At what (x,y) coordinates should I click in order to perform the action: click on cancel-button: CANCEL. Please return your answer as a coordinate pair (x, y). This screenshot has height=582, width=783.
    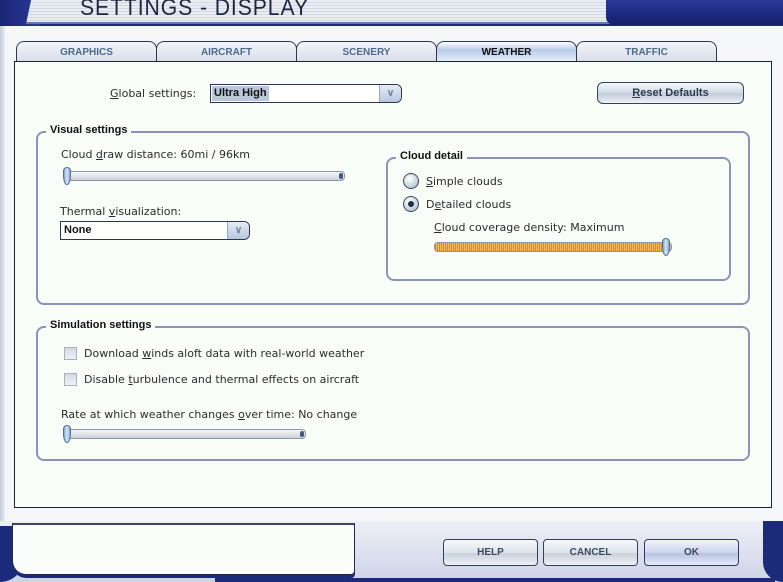
    Looking at the image, I should click on (590, 552).